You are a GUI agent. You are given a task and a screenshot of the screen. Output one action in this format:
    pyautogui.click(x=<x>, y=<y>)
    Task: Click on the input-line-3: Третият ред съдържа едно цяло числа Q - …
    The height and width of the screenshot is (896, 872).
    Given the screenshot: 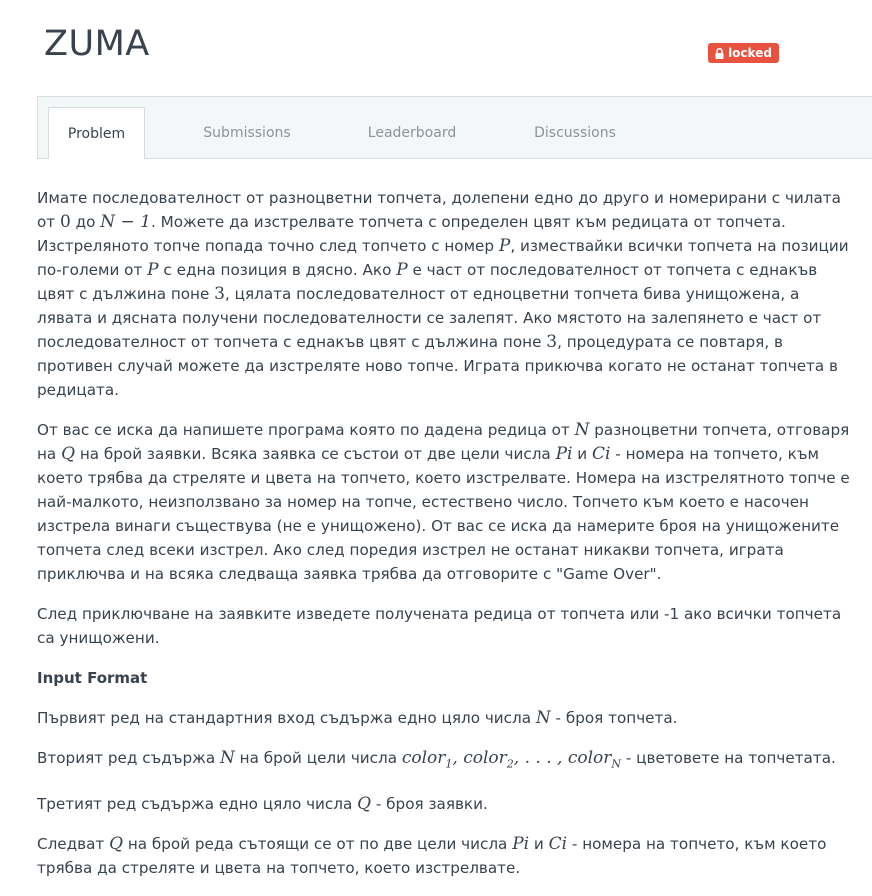 What is the action you would take?
    pyautogui.click(x=262, y=804)
    